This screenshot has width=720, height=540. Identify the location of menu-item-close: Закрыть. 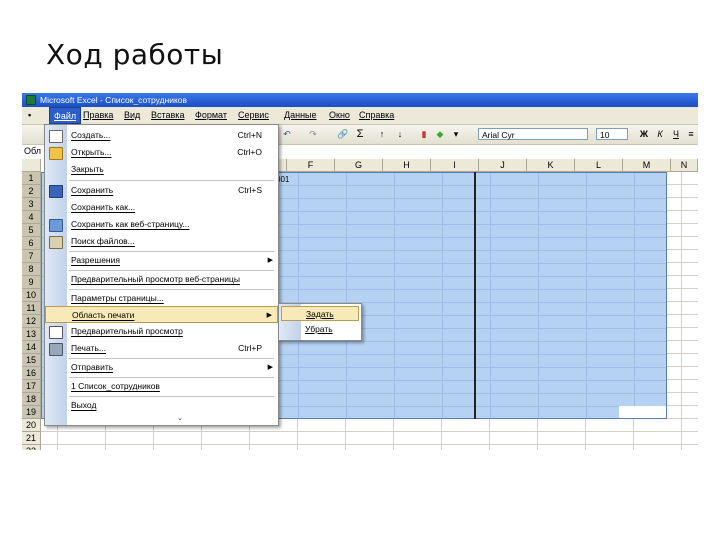
(161, 169).